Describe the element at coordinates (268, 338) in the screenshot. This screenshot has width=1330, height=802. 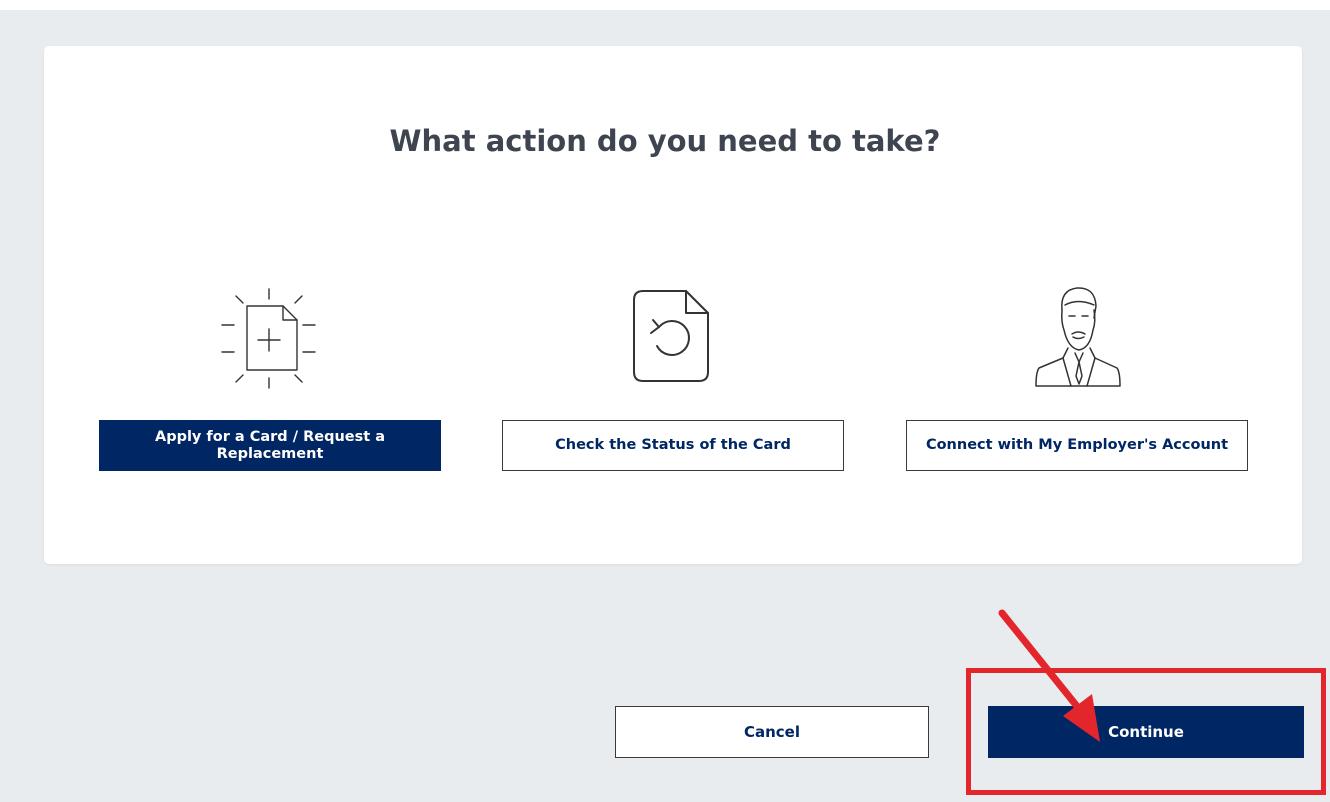
I see `new-document-icon` at that location.